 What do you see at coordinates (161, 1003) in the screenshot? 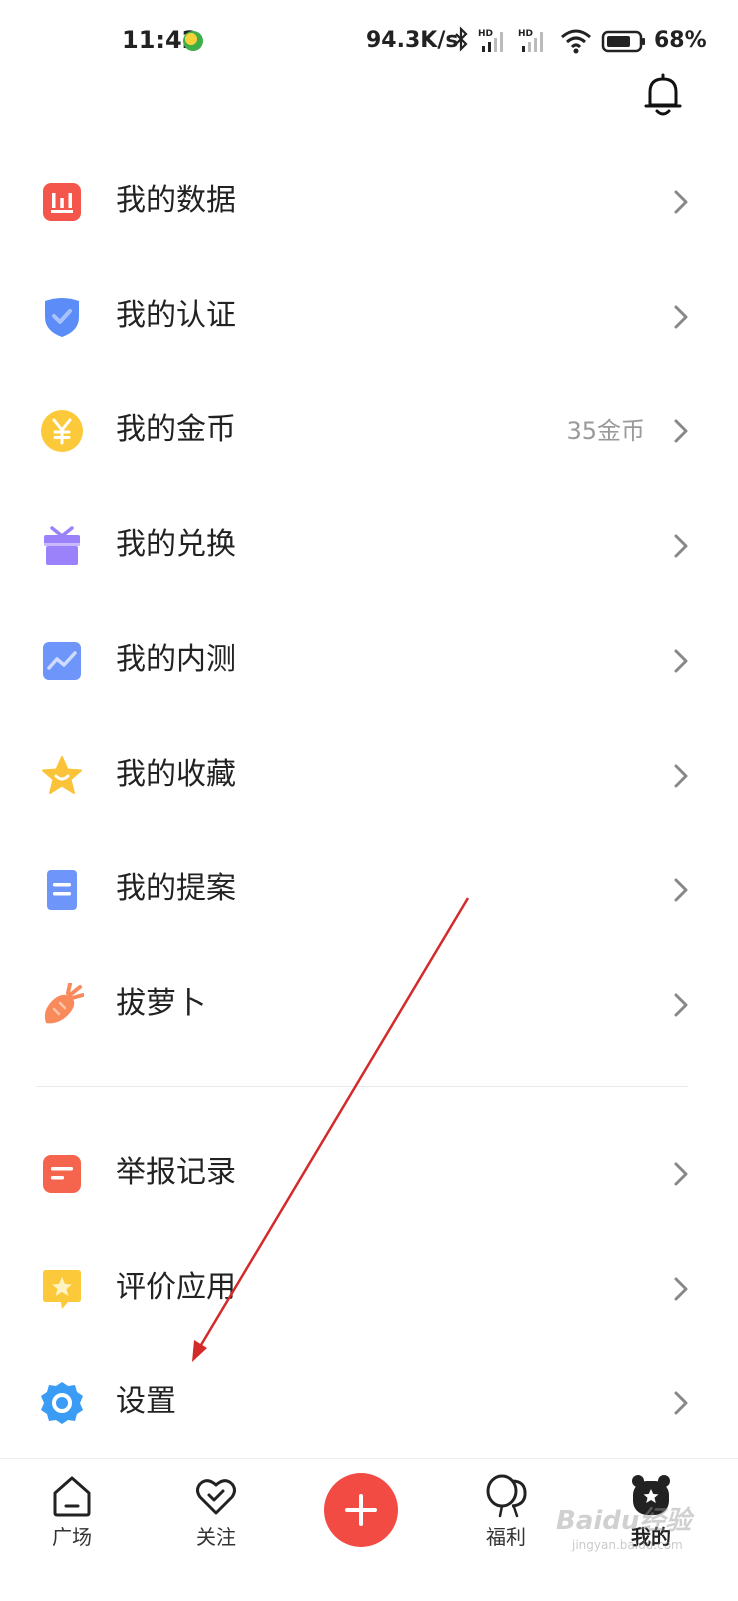
I see `menu-item-label: 拔萝卜` at bounding box center [161, 1003].